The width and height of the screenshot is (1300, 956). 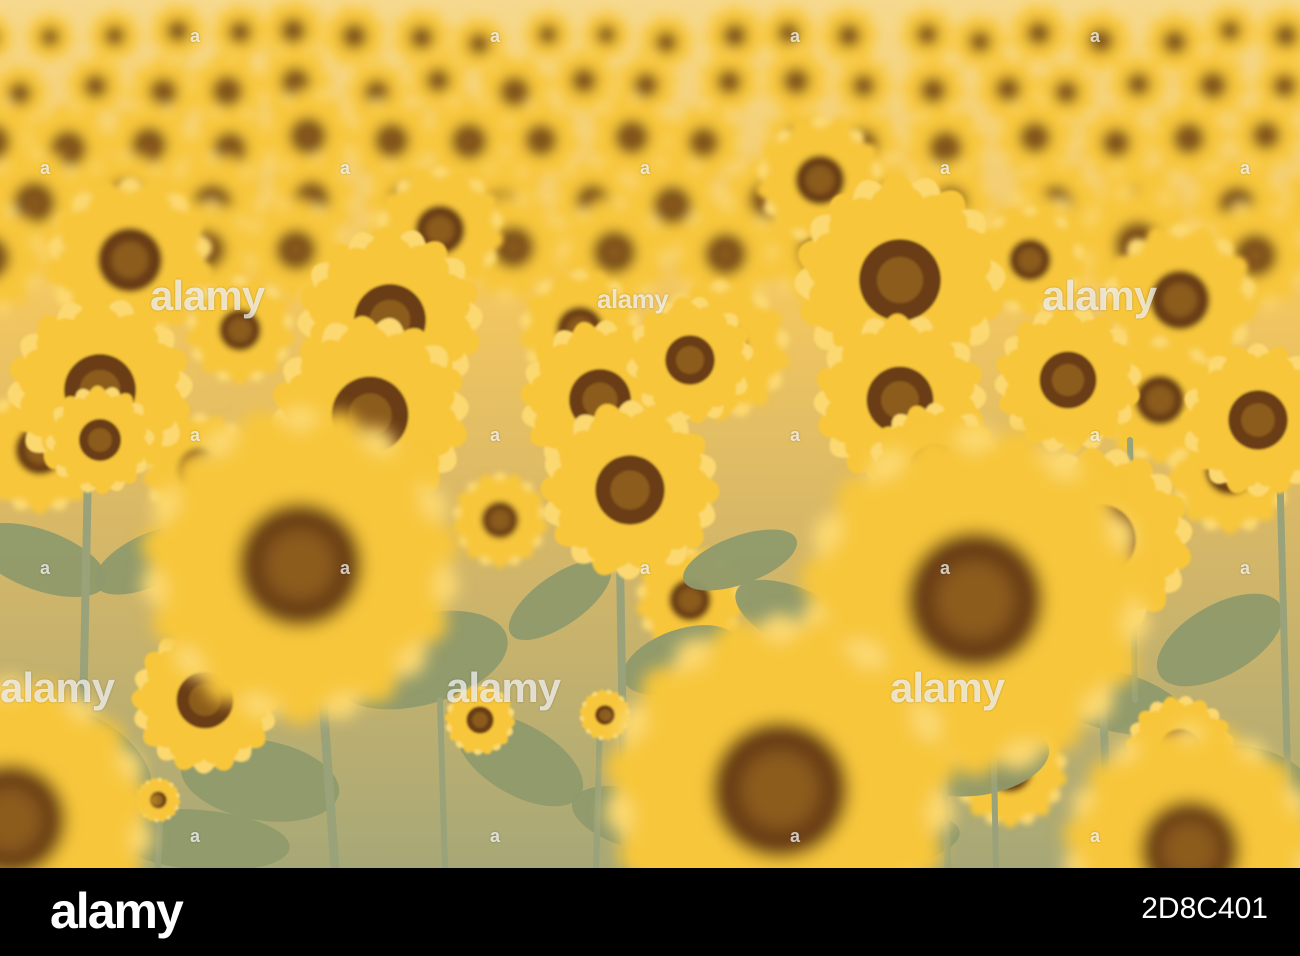 I want to click on footer-bar: alamy 2D8C401, so click(x=650, y=912).